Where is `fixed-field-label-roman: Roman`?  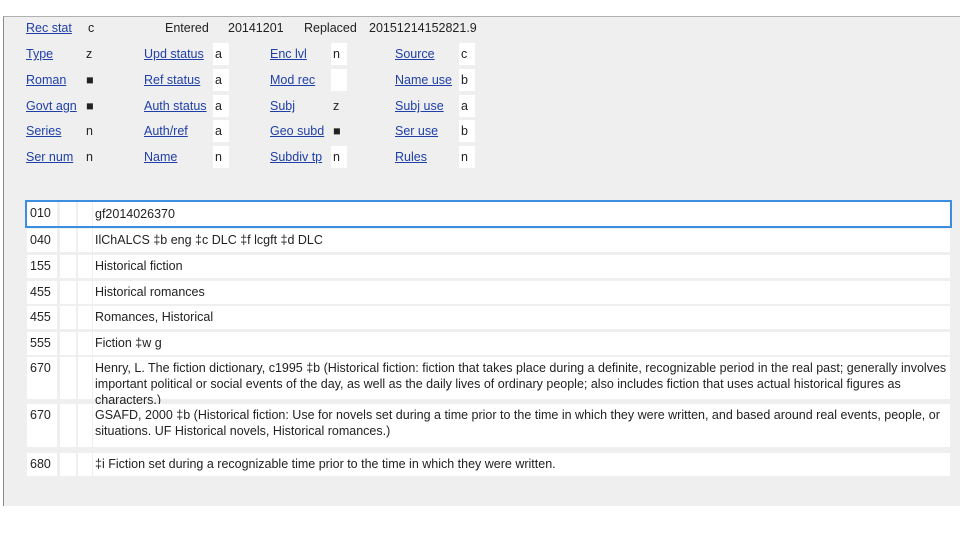 fixed-field-label-roman: Roman is located at coordinates (46, 80).